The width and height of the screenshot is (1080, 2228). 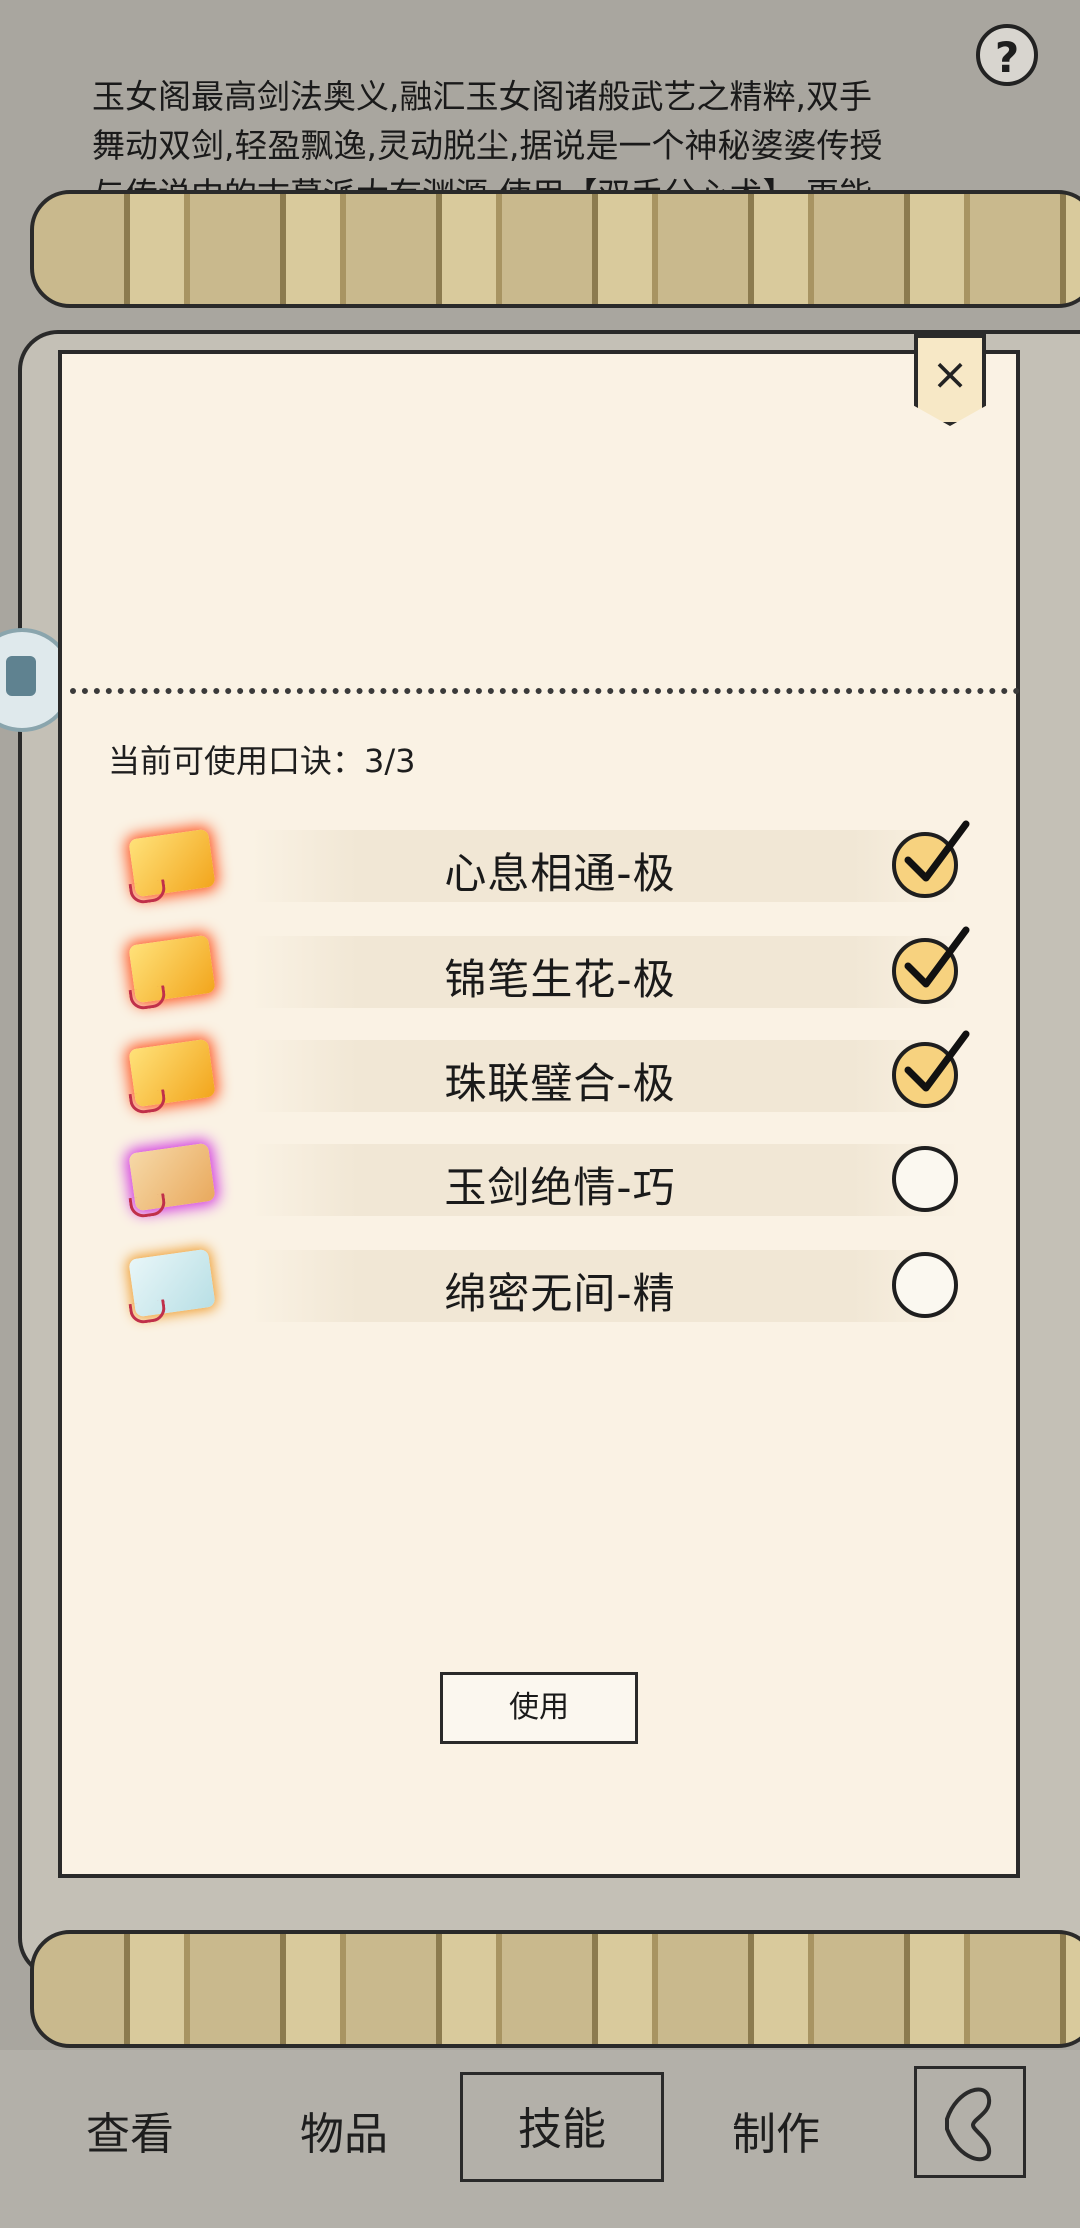 I want to click on skill-row: 珠联璧合-极, so click(x=545, y=1076).